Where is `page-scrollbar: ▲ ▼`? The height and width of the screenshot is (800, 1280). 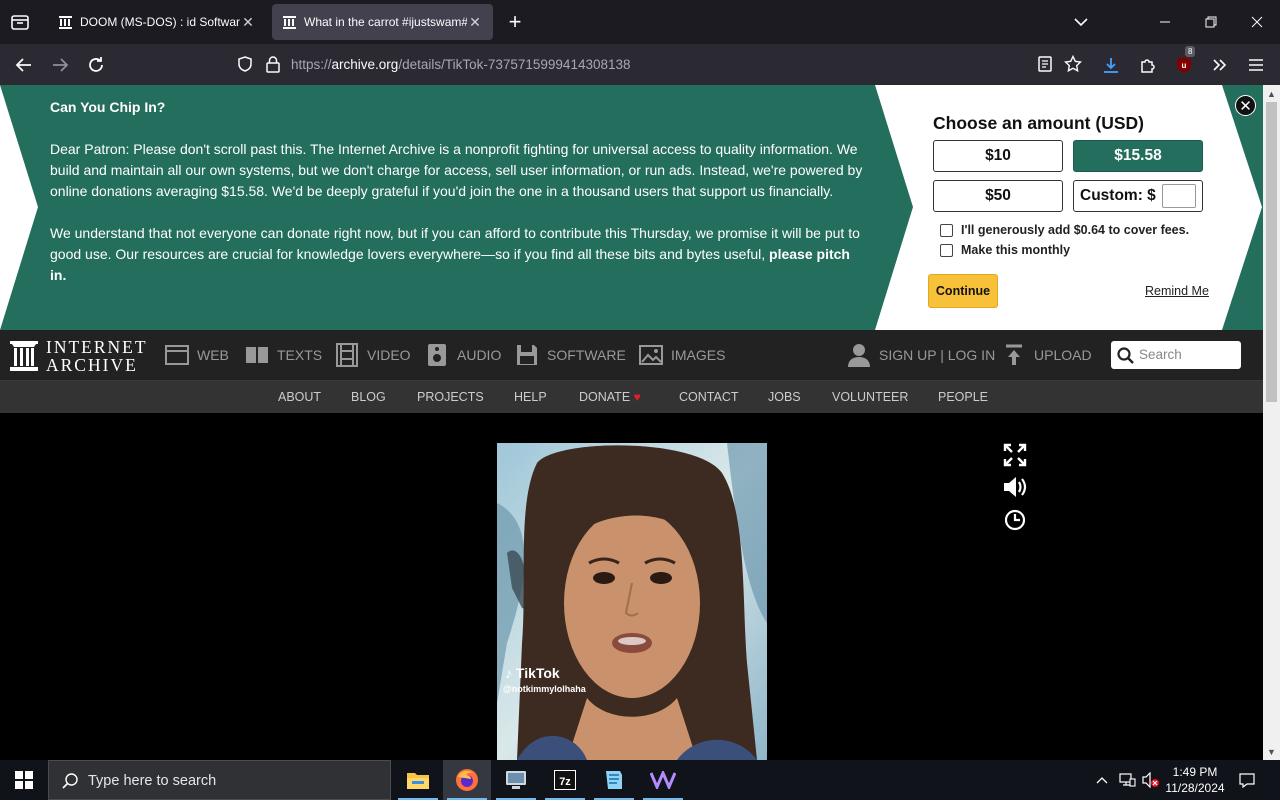
page-scrollbar: ▲ ▼ is located at coordinates (1271, 422).